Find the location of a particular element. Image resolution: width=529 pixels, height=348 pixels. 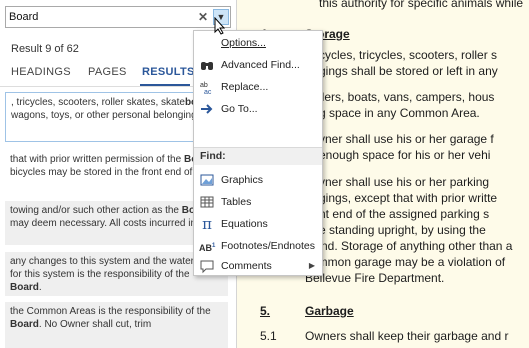

pi-icon: π is located at coordinates (207, 224).